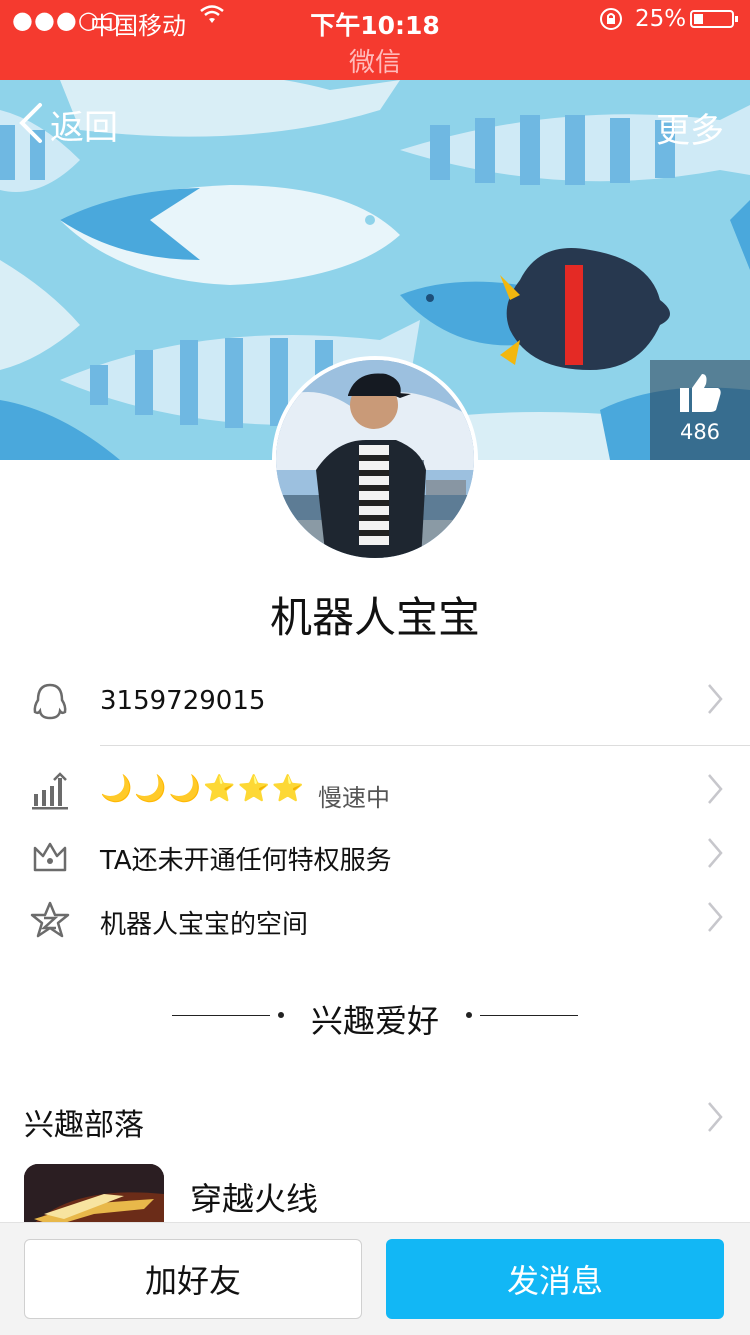  What do you see at coordinates (374, 617) in the screenshot?
I see `profile-name: 机器人宝宝` at bounding box center [374, 617].